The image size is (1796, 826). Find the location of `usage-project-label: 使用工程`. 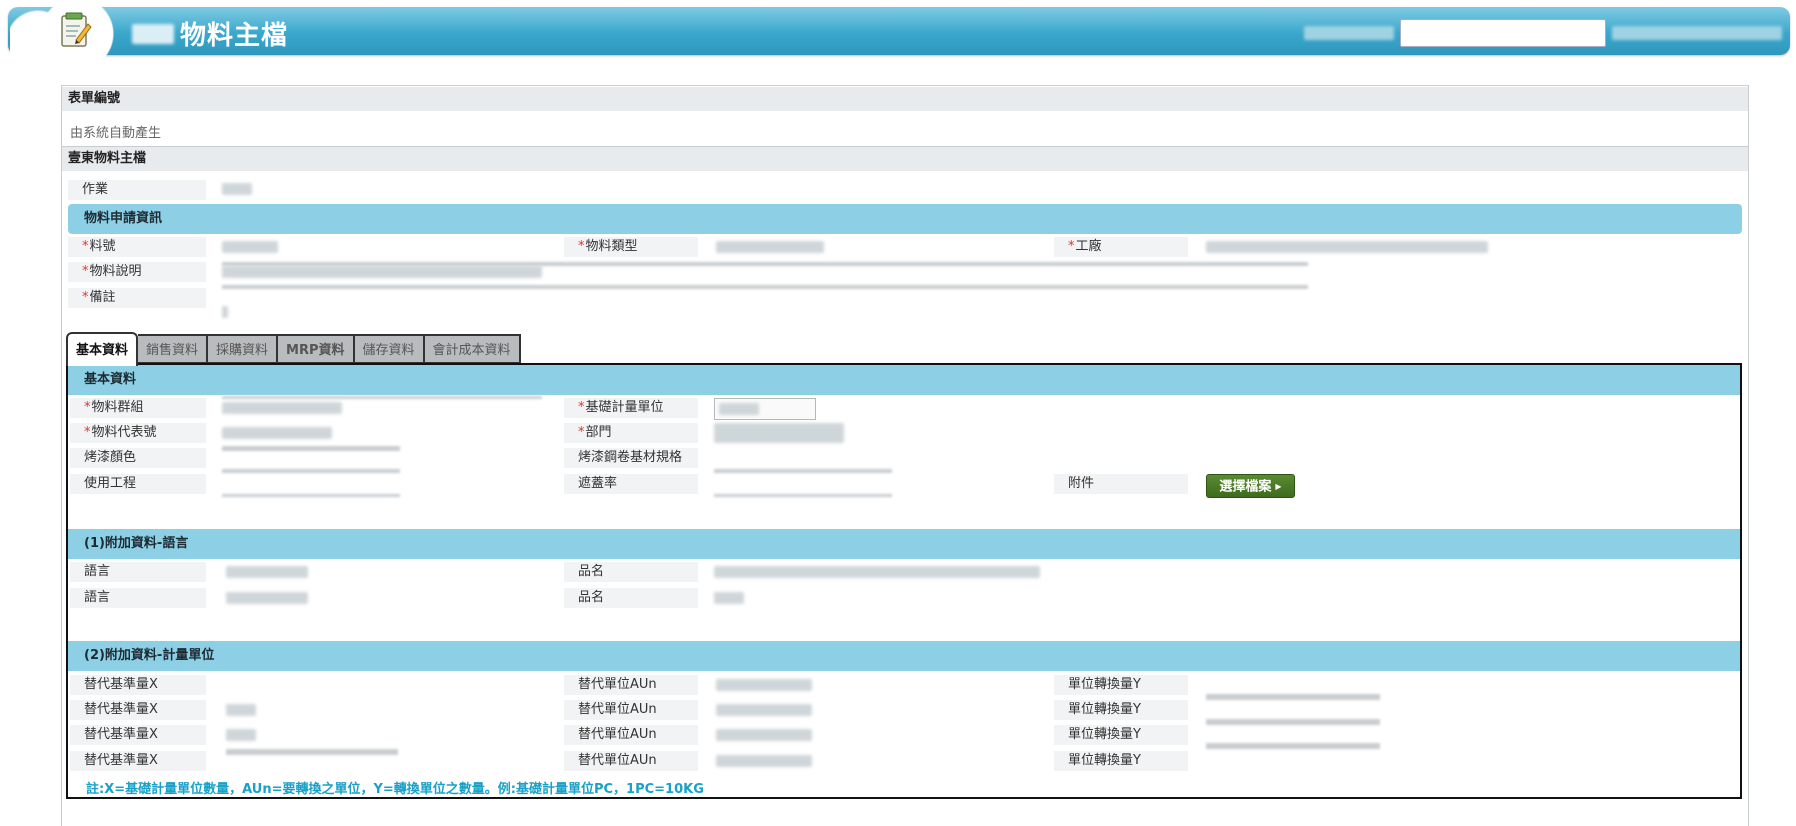

usage-project-label: 使用工程 is located at coordinates (138, 484).